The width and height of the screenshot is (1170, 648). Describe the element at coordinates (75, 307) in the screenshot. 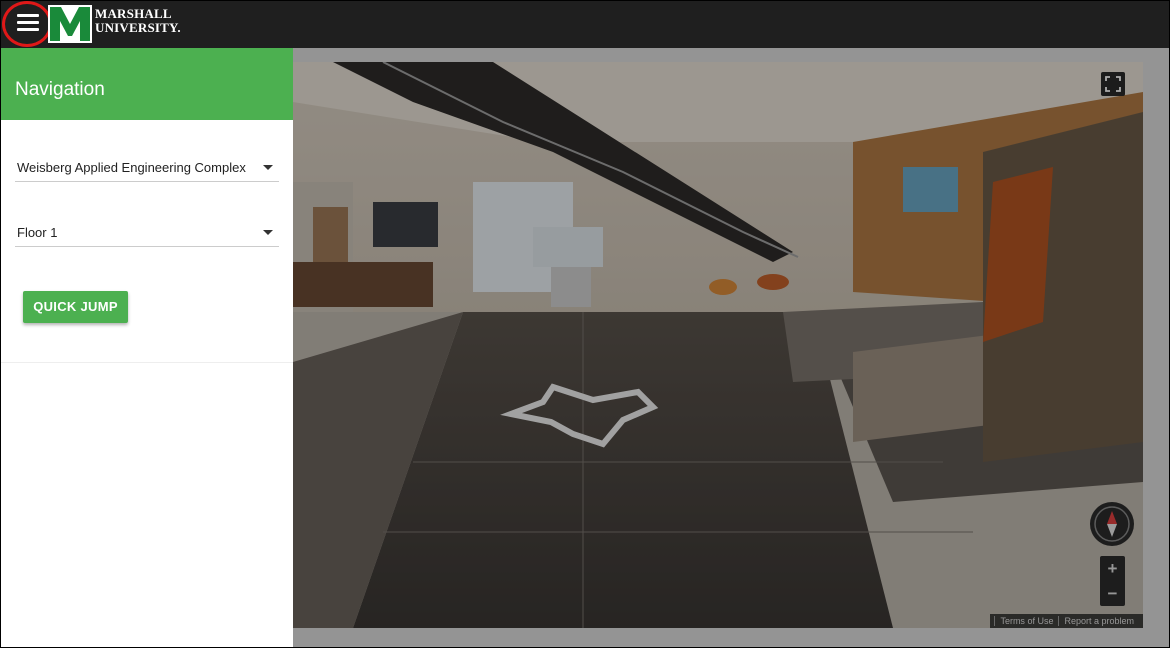

I see `quick-jump-button: QUICK JUMP` at that location.